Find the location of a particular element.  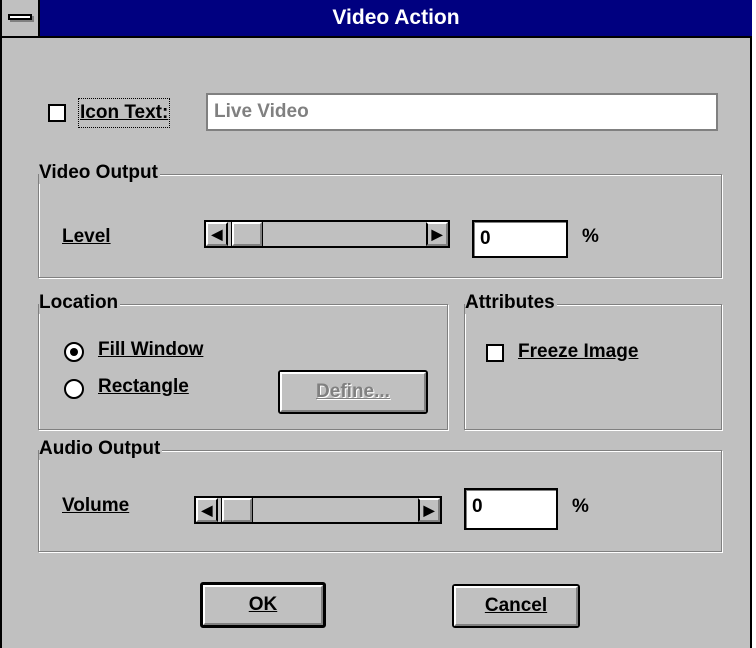

location-group-label: Location is located at coordinates (80, 303).